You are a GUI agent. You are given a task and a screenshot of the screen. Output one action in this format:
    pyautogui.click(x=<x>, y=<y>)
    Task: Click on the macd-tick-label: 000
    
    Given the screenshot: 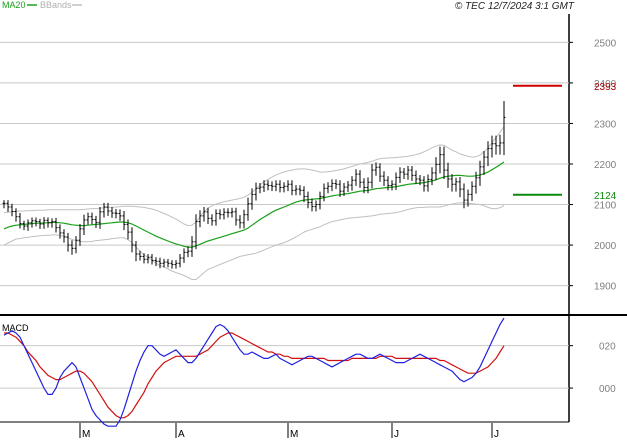 What is the action you would take?
    pyautogui.click(x=607, y=389)
    